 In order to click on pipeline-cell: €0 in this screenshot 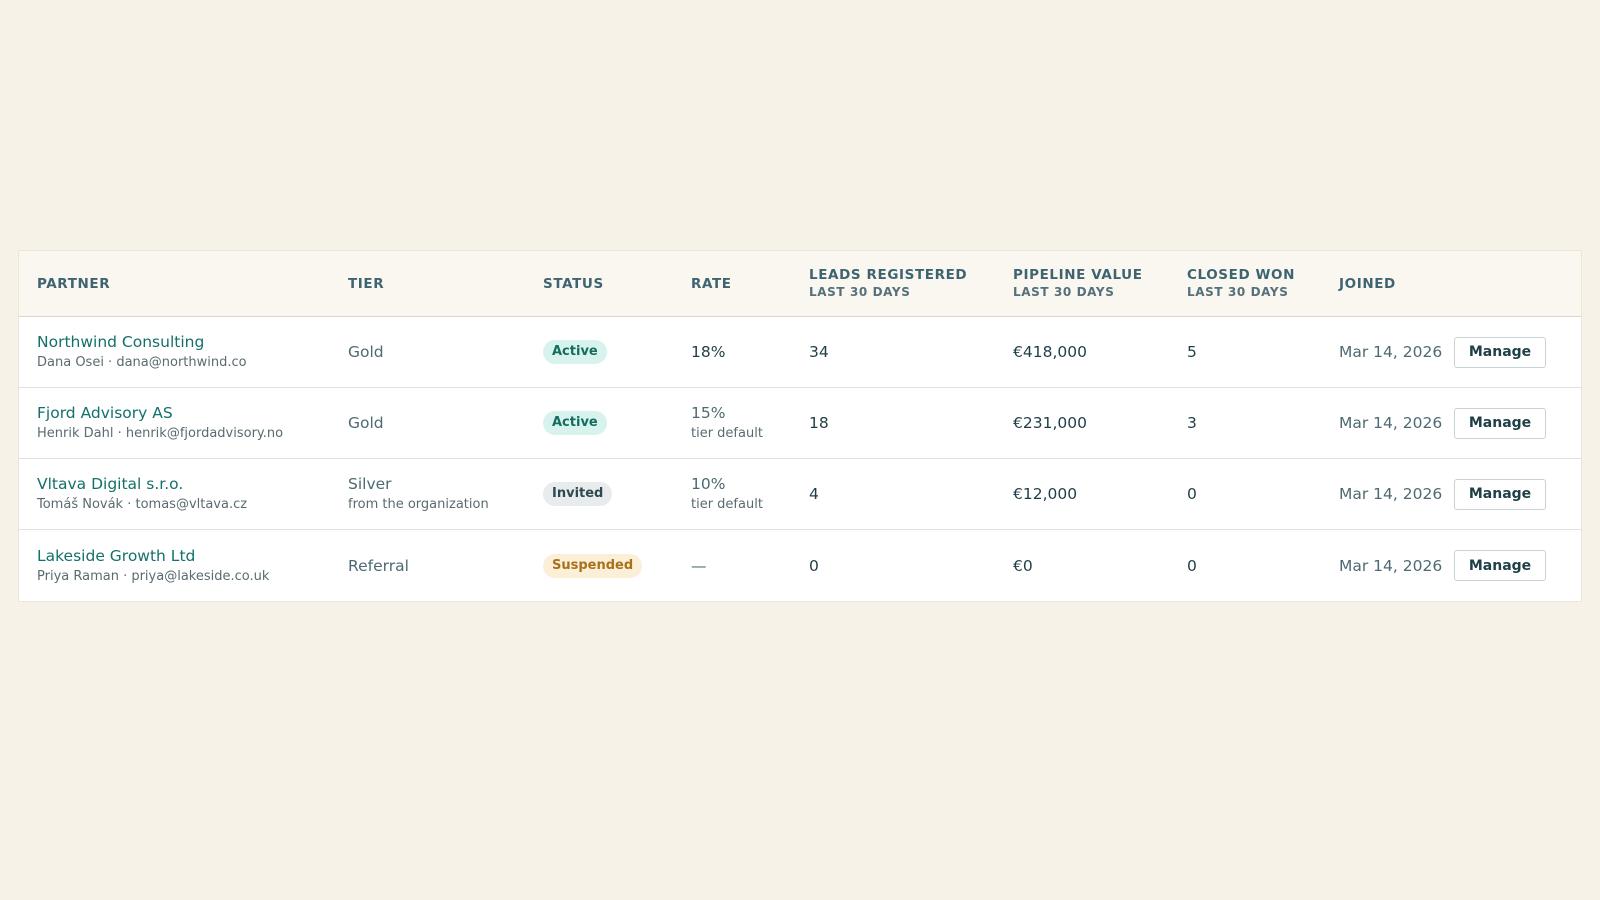, I will do `click(1082, 566)`.